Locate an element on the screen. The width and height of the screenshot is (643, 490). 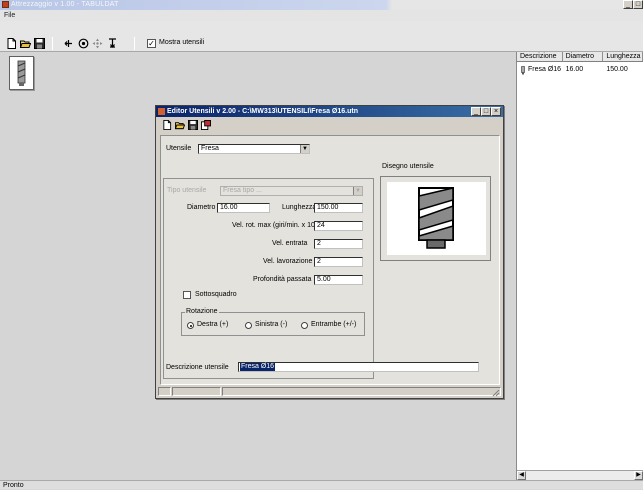
target-icon is located at coordinates (83, 43).